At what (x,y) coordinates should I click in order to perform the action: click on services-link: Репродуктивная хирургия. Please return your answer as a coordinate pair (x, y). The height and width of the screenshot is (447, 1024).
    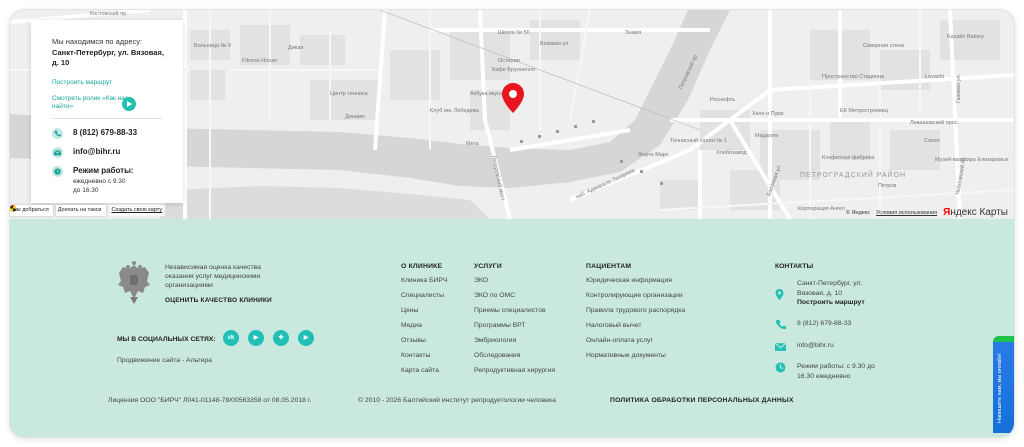
    Looking at the image, I should click on (514, 373).